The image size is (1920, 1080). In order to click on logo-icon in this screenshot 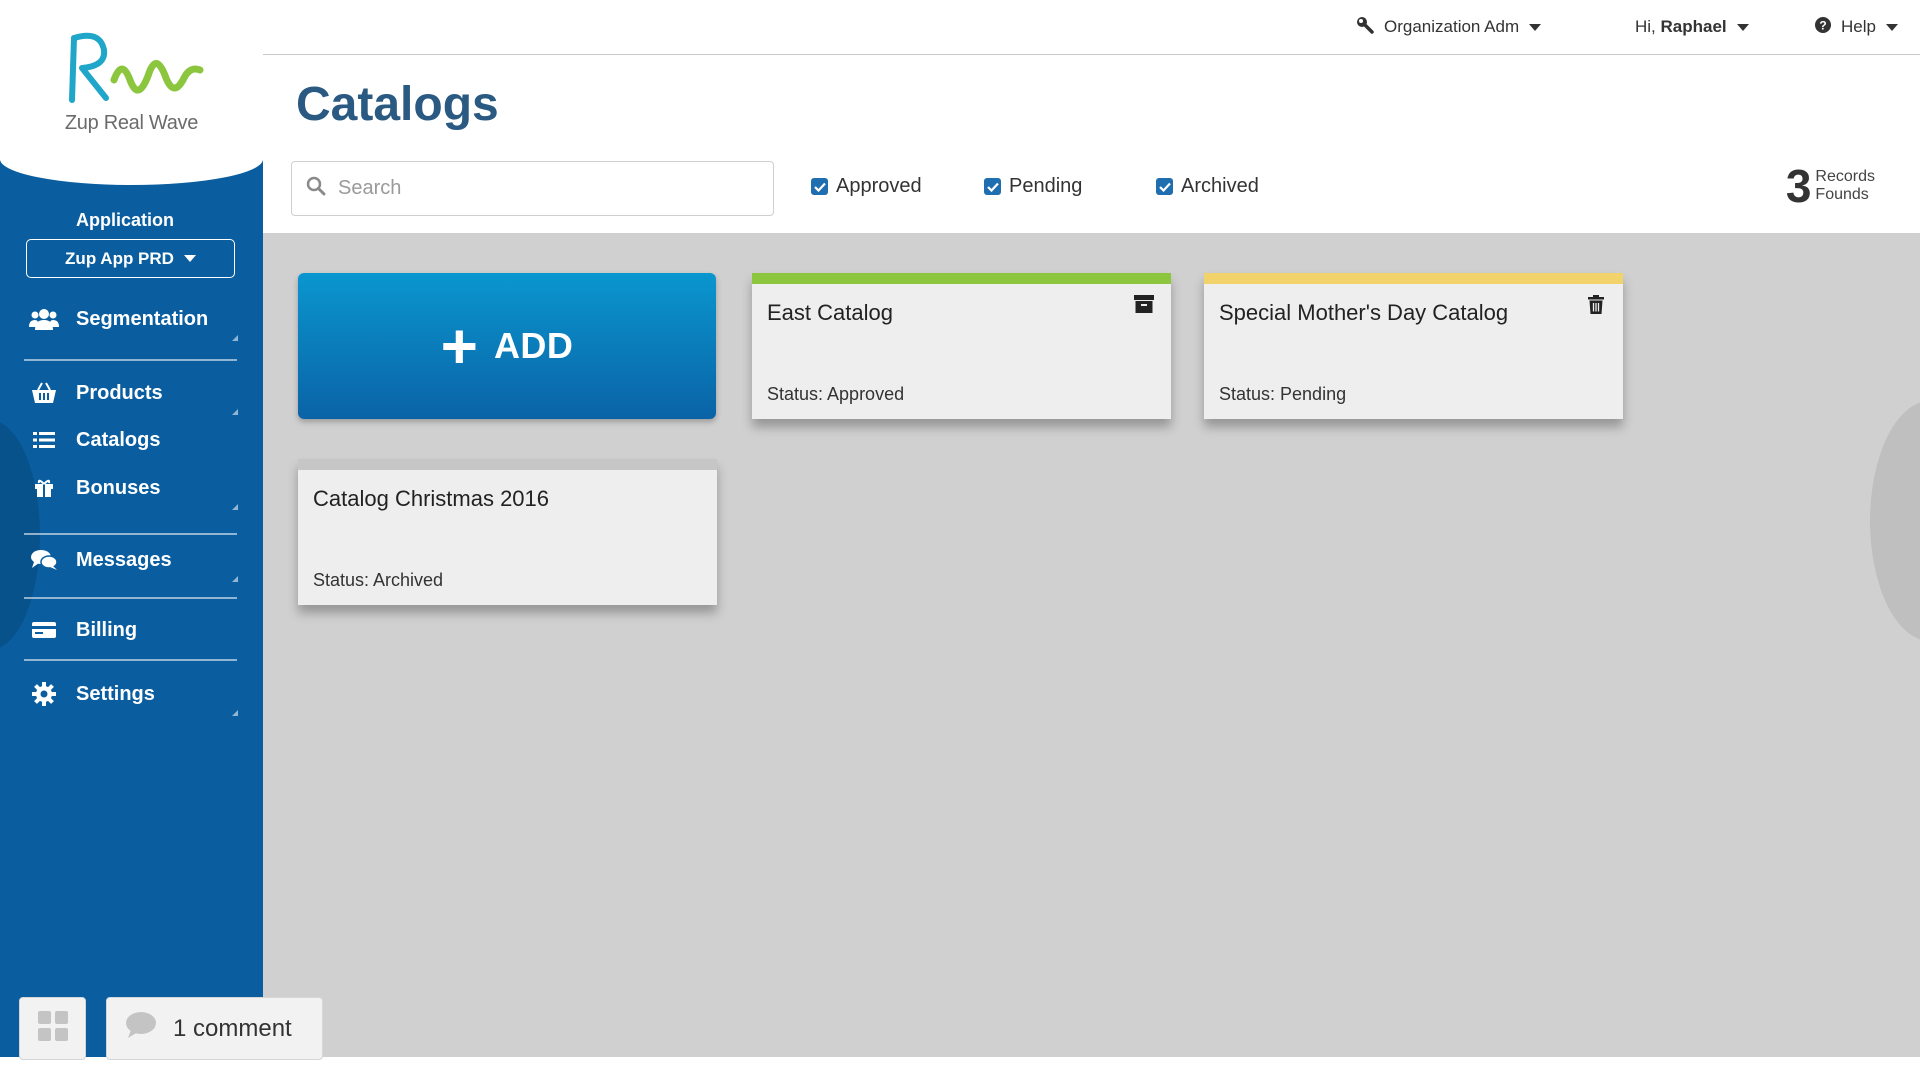, I will do `click(136, 67)`.